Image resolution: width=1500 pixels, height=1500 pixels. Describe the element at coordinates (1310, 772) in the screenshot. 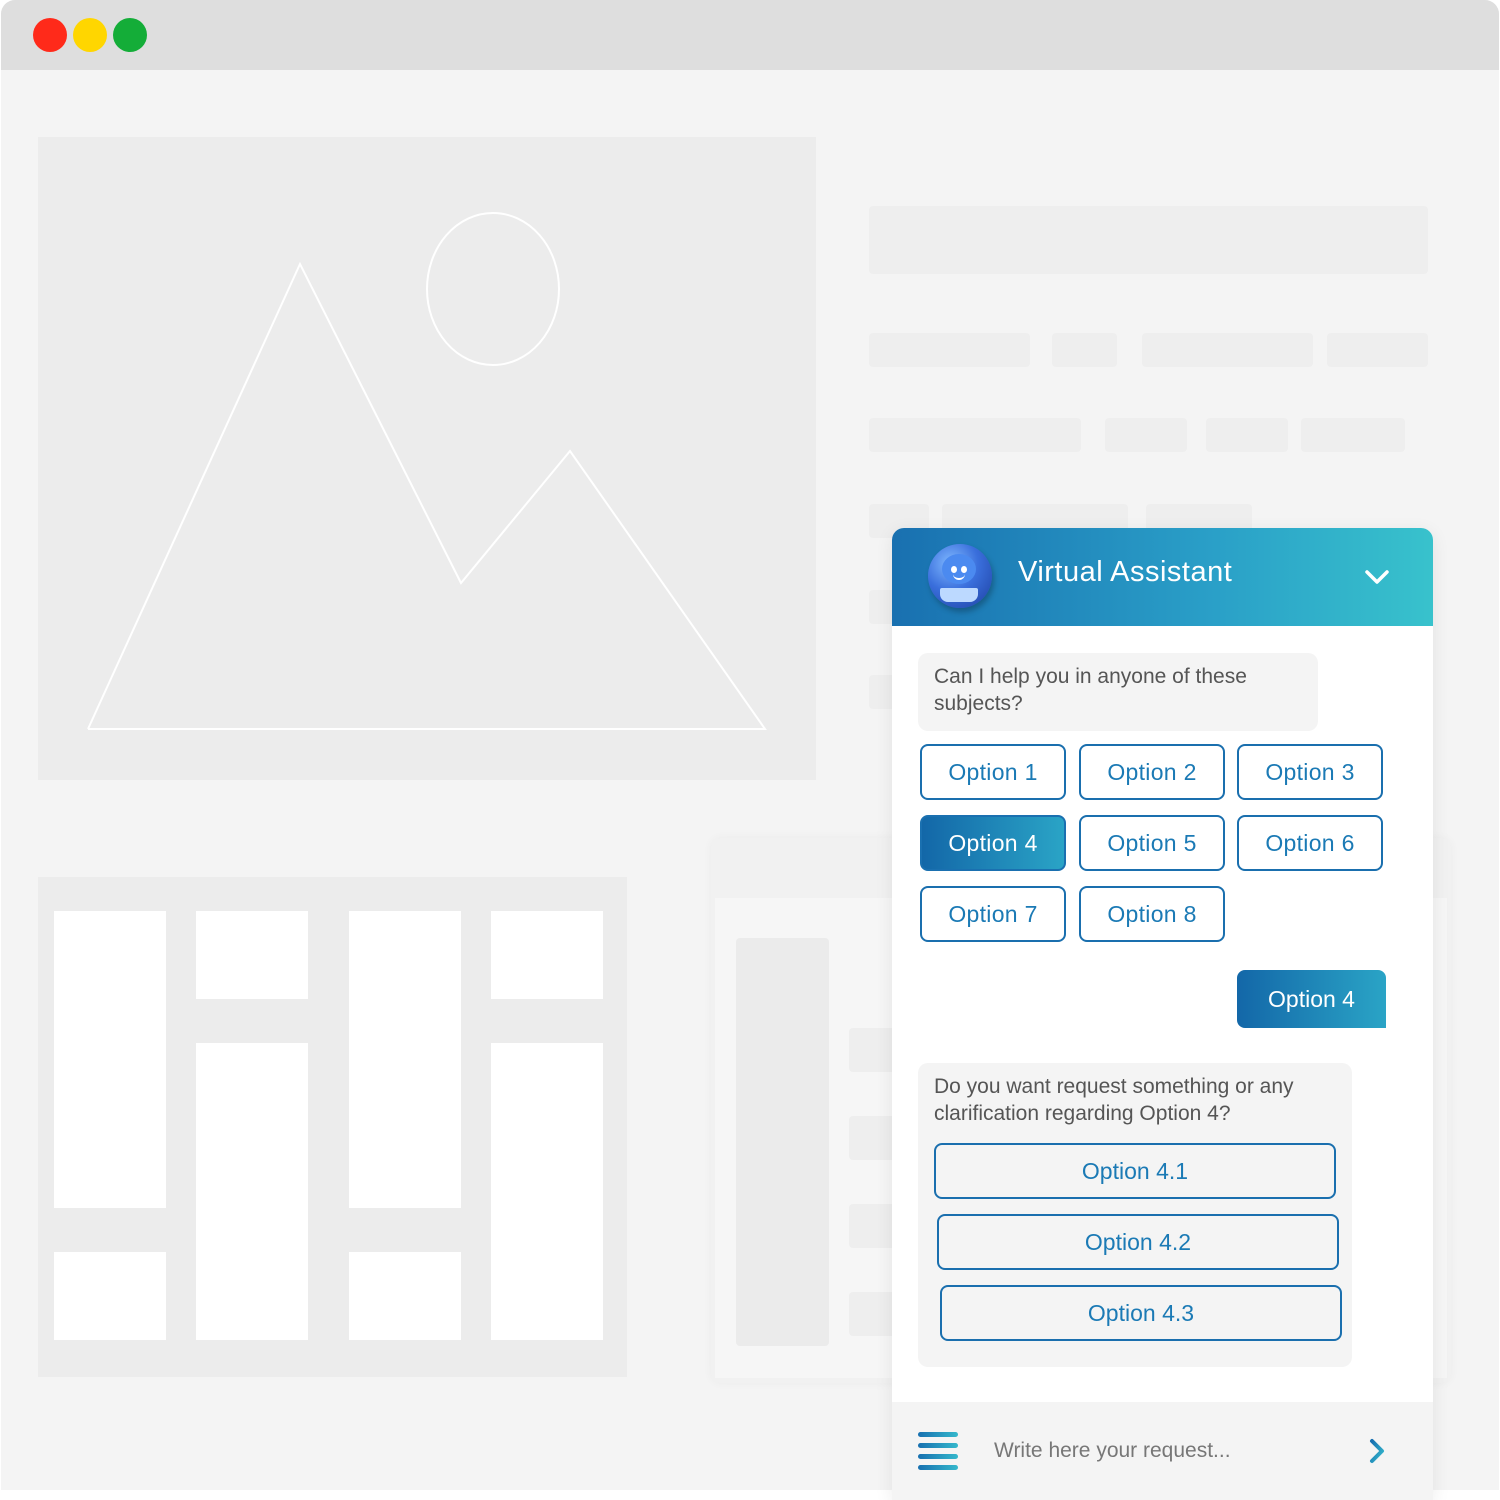

I see `option-3-button: Option 3` at that location.